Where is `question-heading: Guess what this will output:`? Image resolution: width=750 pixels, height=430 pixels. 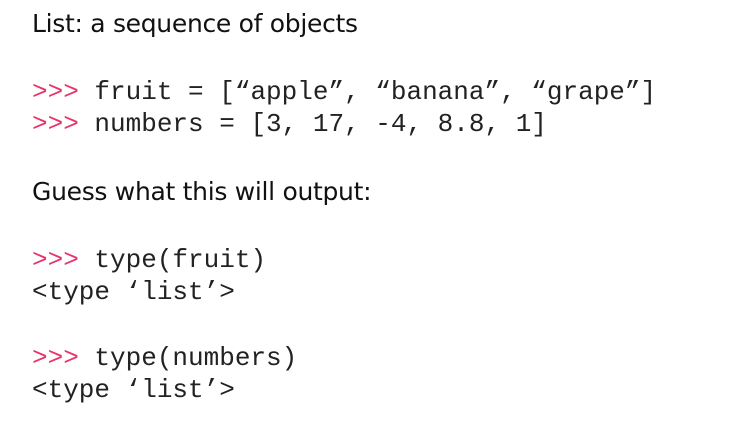 question-heading: Guess what this will output: is located at coordinates (202, 191).